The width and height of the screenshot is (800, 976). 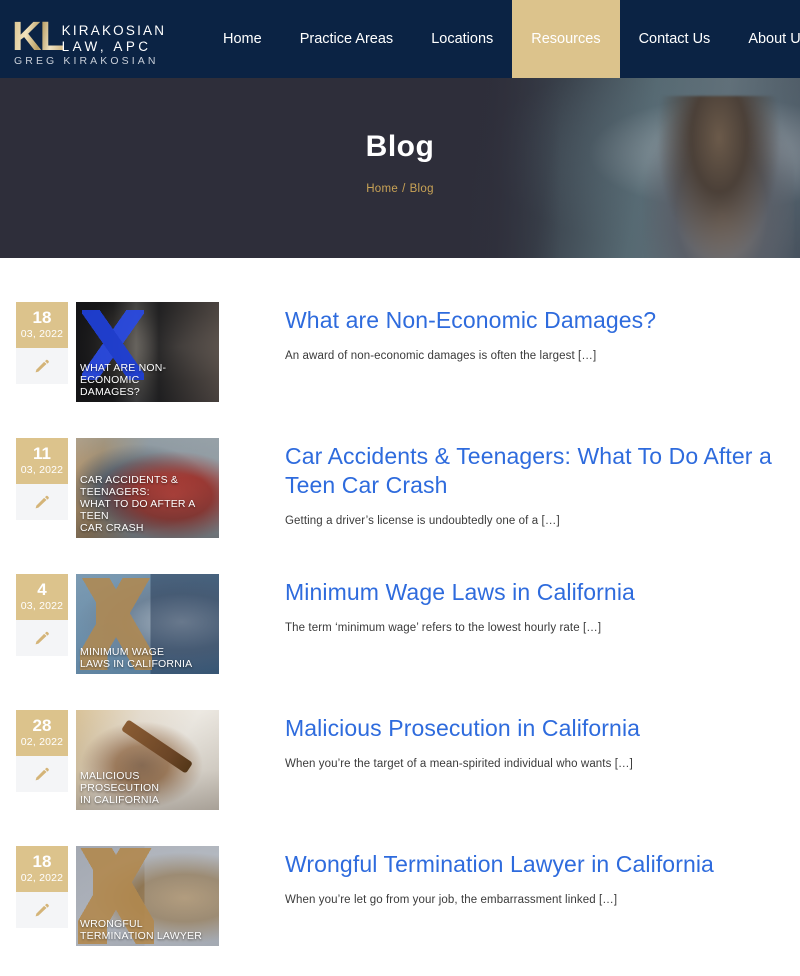 I want to click on post-thumbnail: MALICIOUS PROSECUTION IN CALIFORNIA, so click(x=147, y=760).